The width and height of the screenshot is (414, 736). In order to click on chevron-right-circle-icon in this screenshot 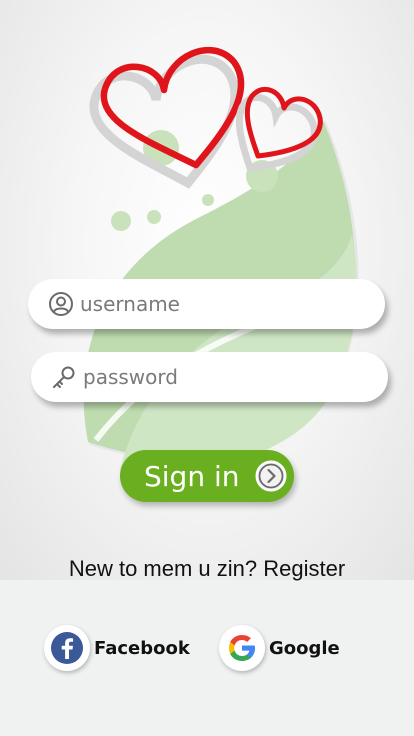, I will do `click(271, 476)`.